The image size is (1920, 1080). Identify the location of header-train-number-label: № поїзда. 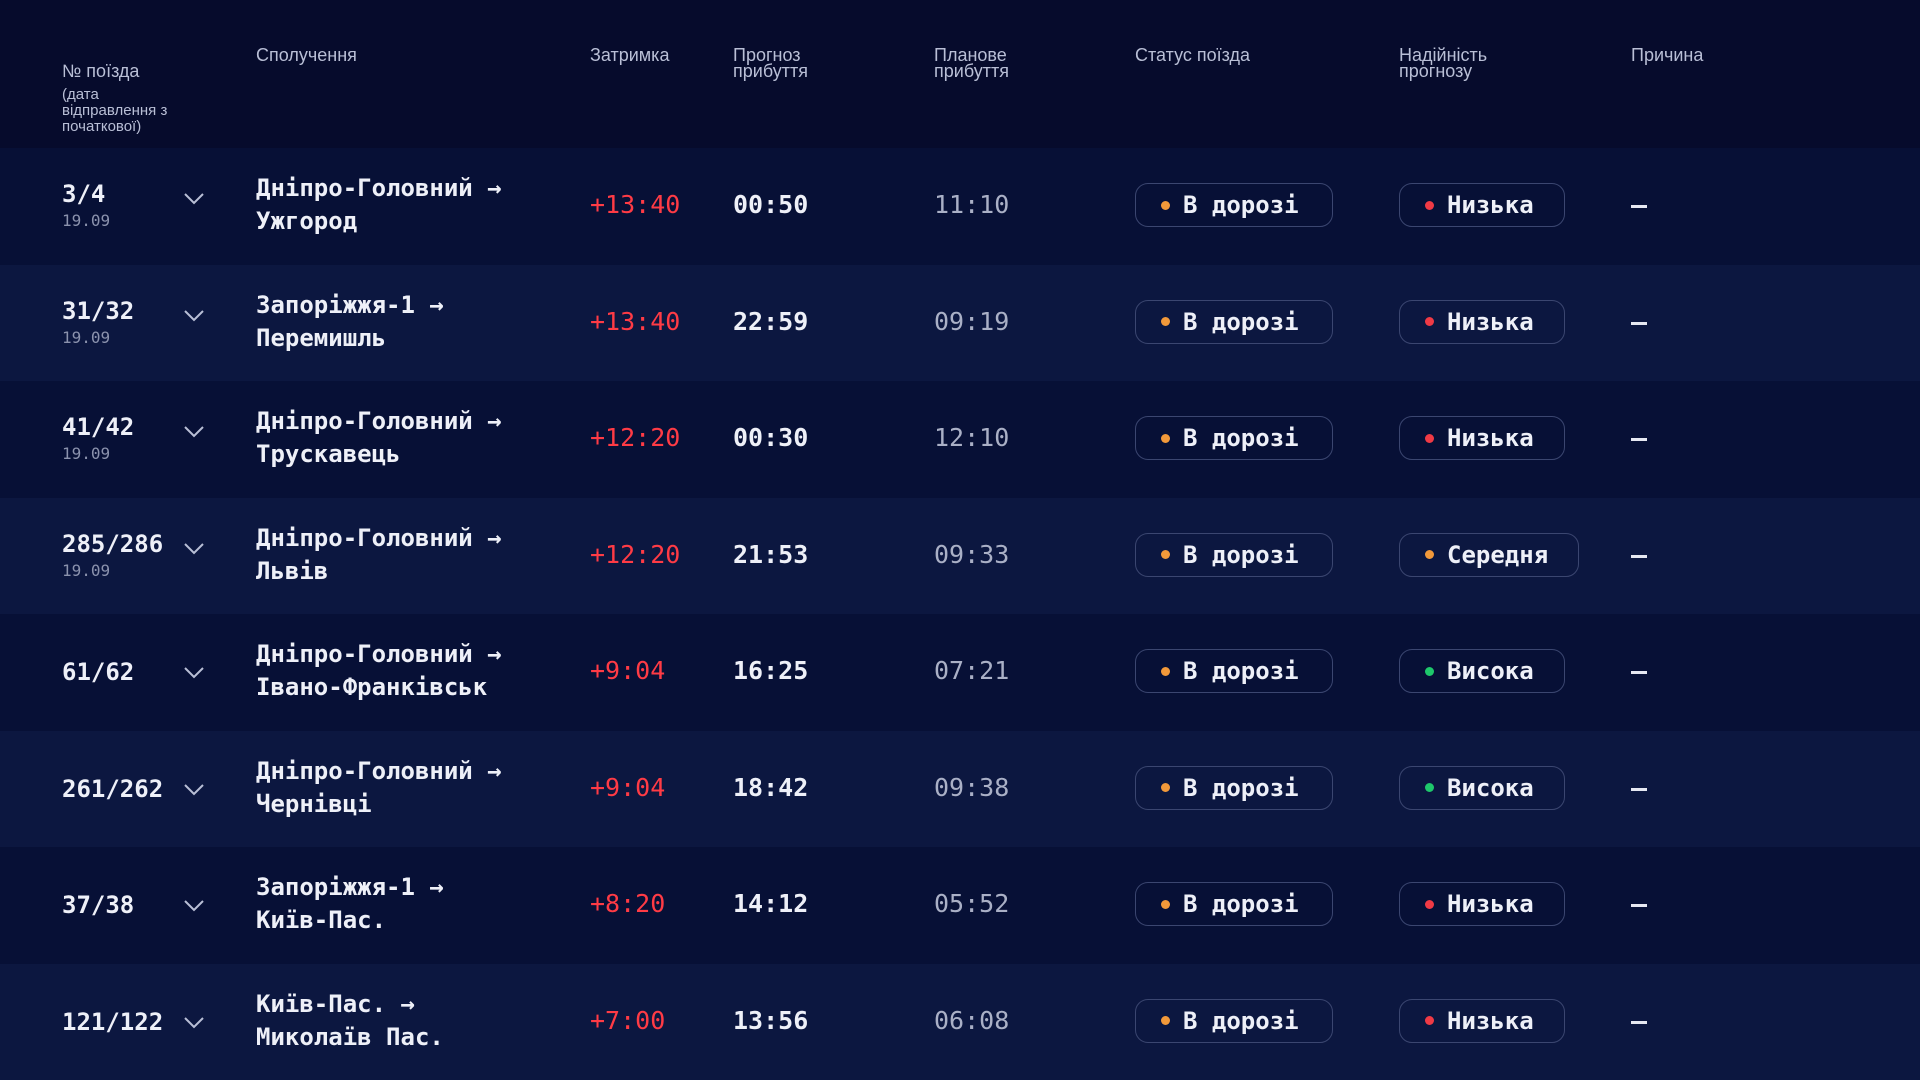
(101, 71).